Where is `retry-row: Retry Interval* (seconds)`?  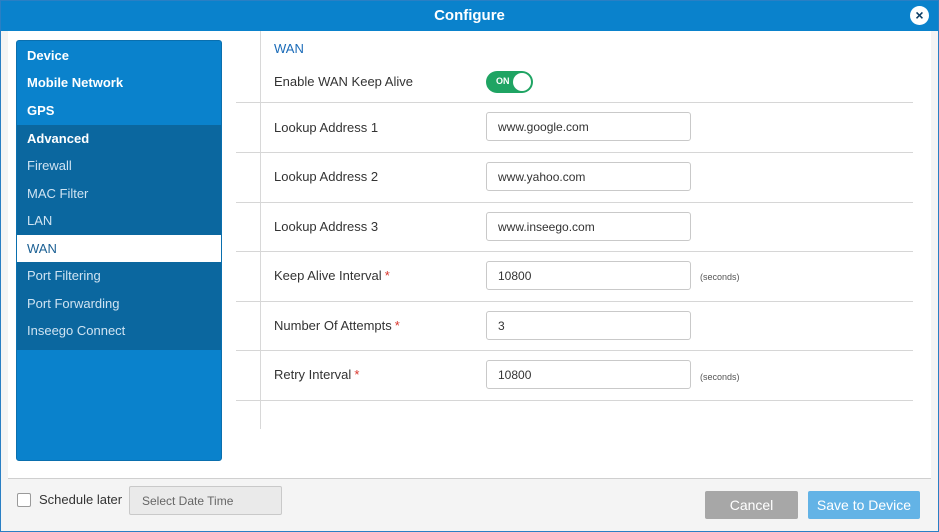 retry-row: Retry Interval* (seconds) is located at coordinates (574, 376).